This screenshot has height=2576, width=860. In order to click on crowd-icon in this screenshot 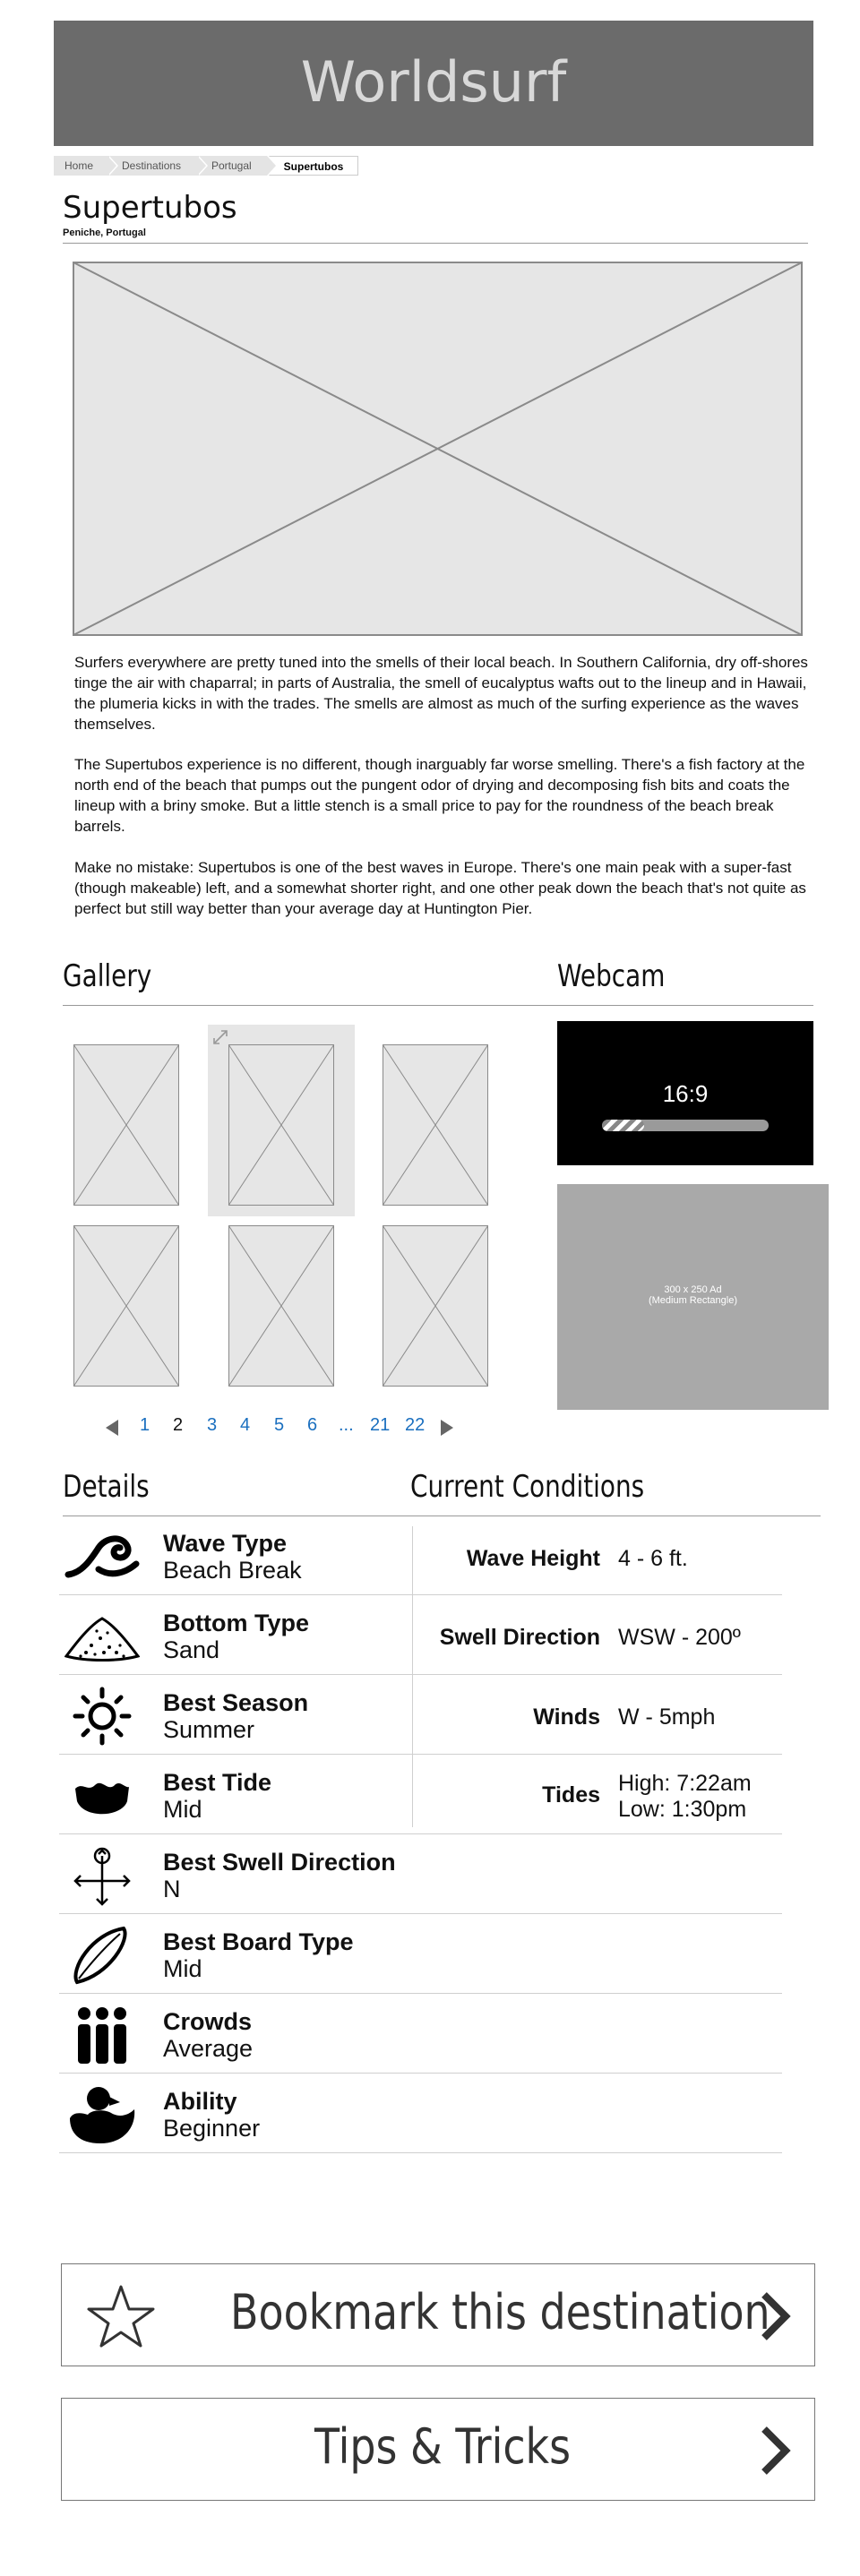, I will do `click(102, 2035)`.